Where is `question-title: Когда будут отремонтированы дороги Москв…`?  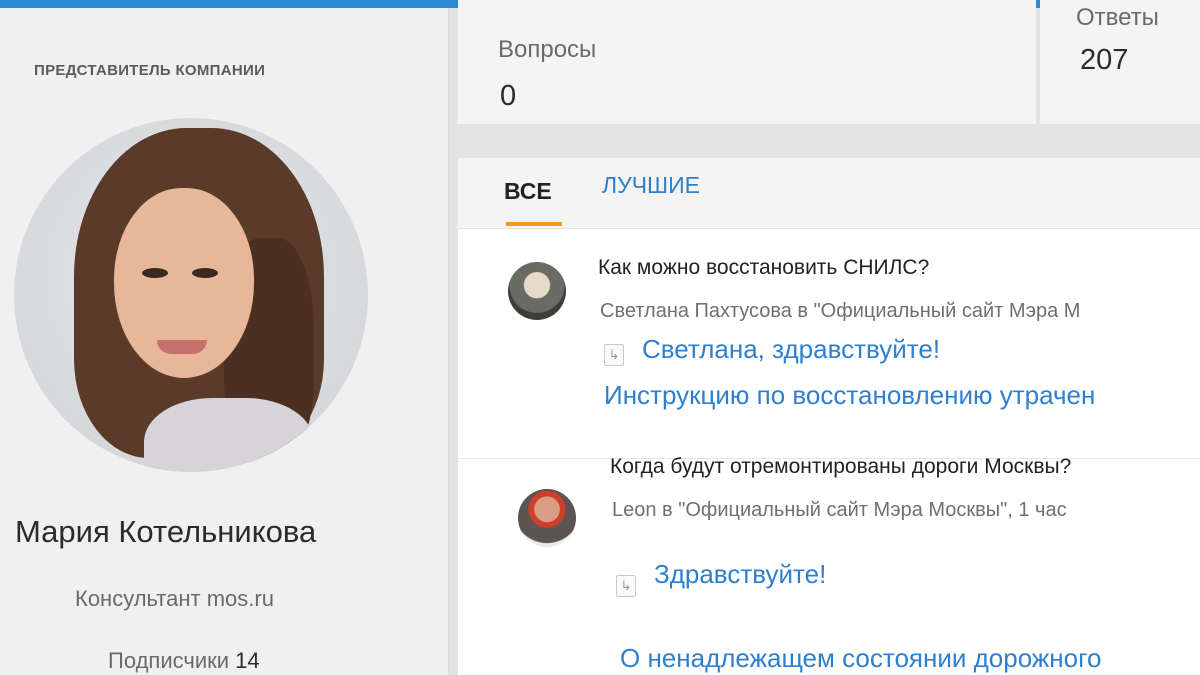 question-title: Когда будут отремонтированы дороги Москв… is located at coordinates (840, 467).